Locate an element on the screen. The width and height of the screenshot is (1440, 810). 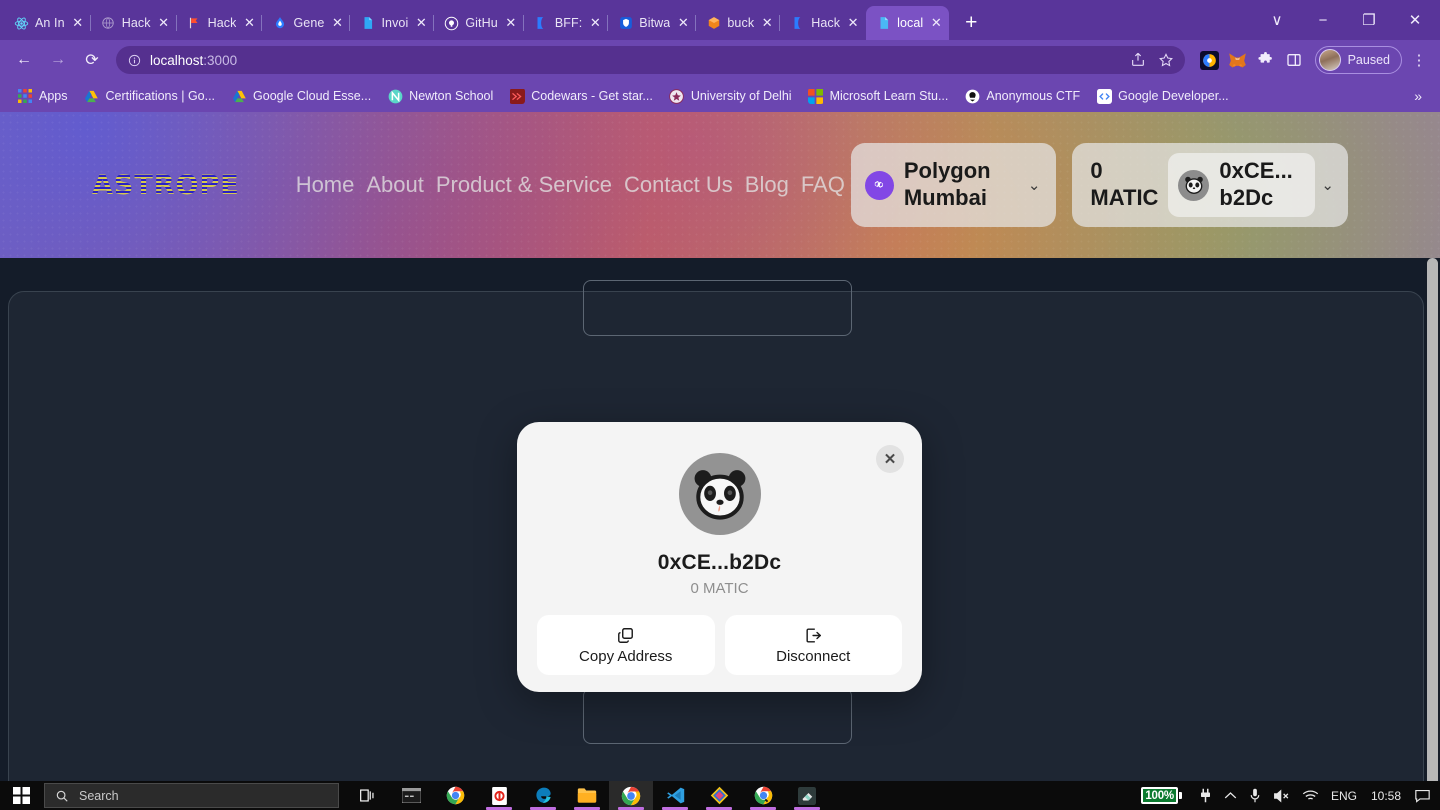
panda-avatar-icon is located at coordinates (1194, 185).